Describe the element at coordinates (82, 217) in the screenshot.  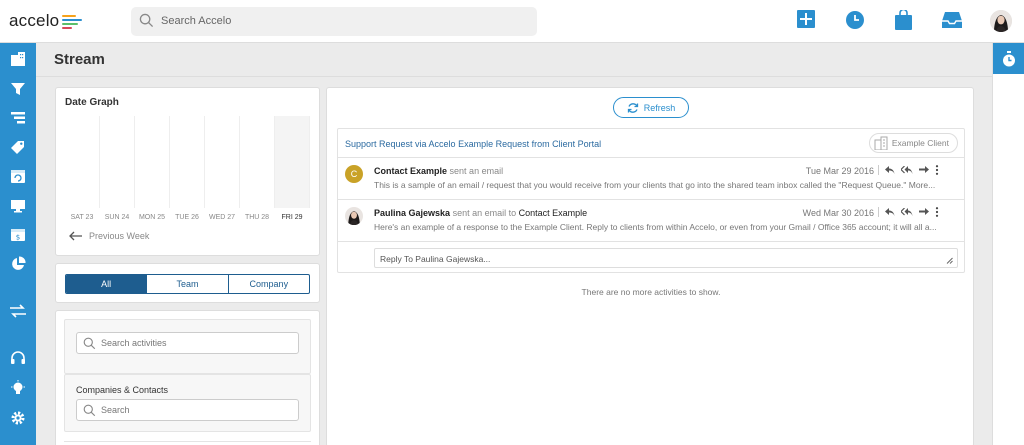
I see `day-label: SAT 23` at that location.